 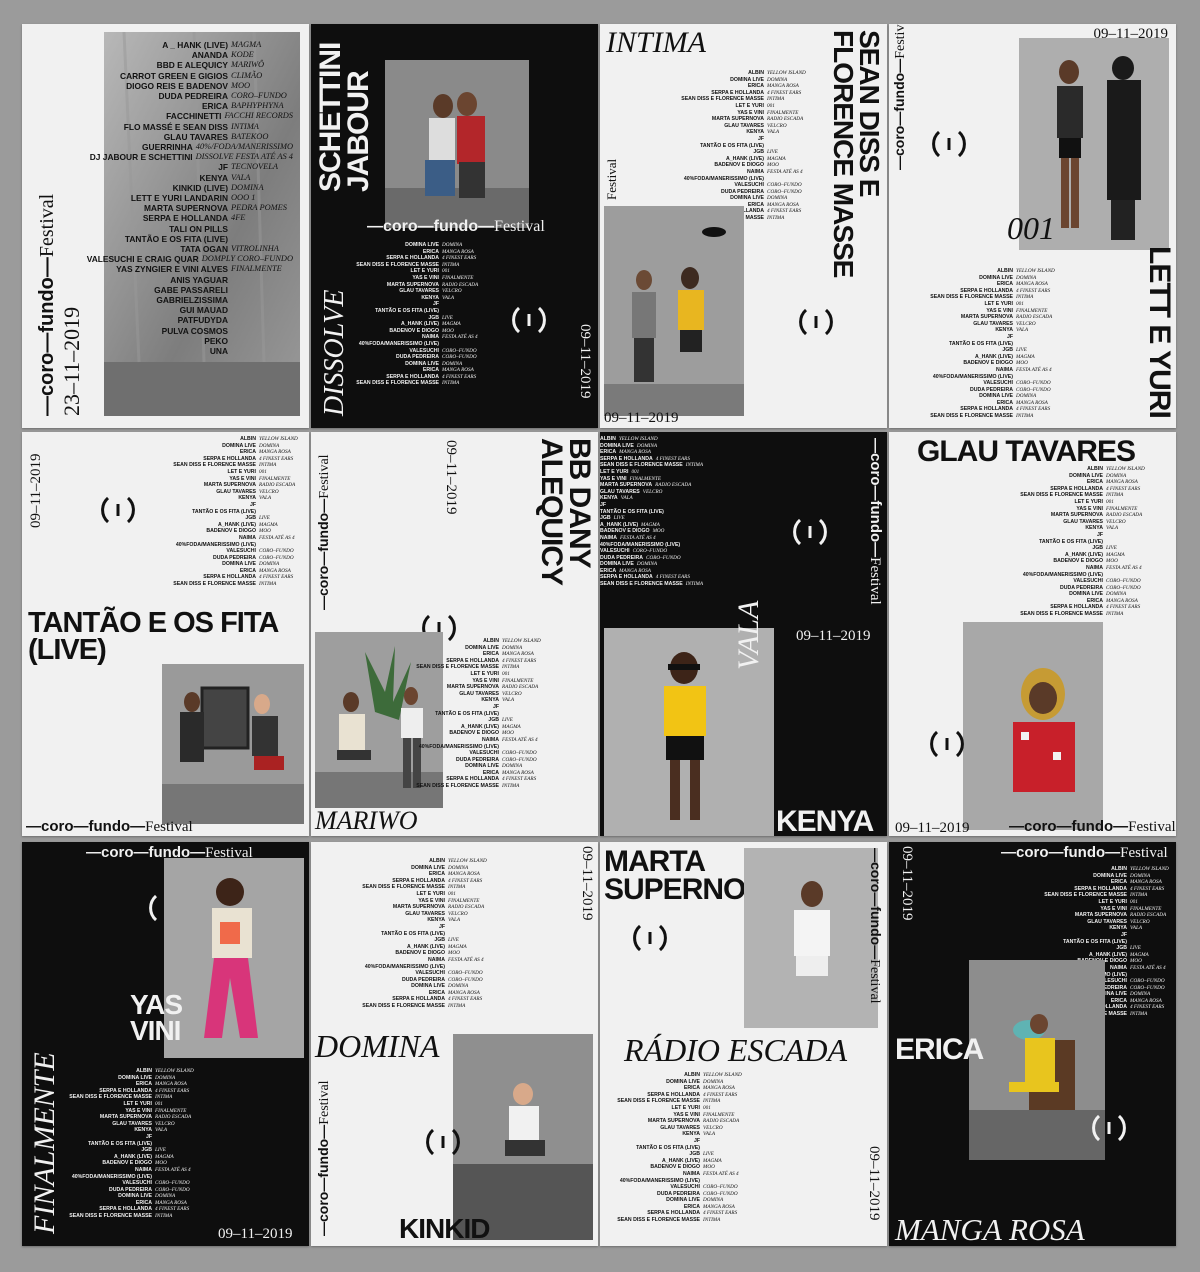 I want to click on artist-title: SCHETTINI JABOUR, so click(x=344, y=117).